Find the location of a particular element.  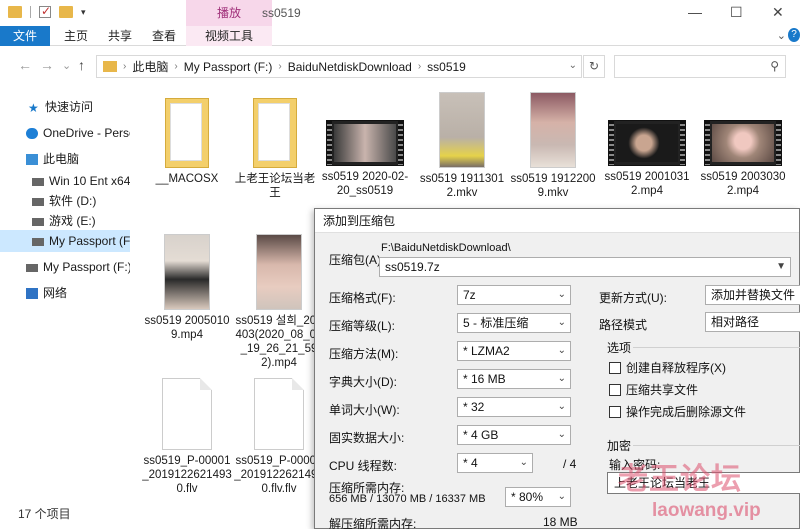

method-select: * LZMA2 ⌄ is located at coordinates (514, 351).